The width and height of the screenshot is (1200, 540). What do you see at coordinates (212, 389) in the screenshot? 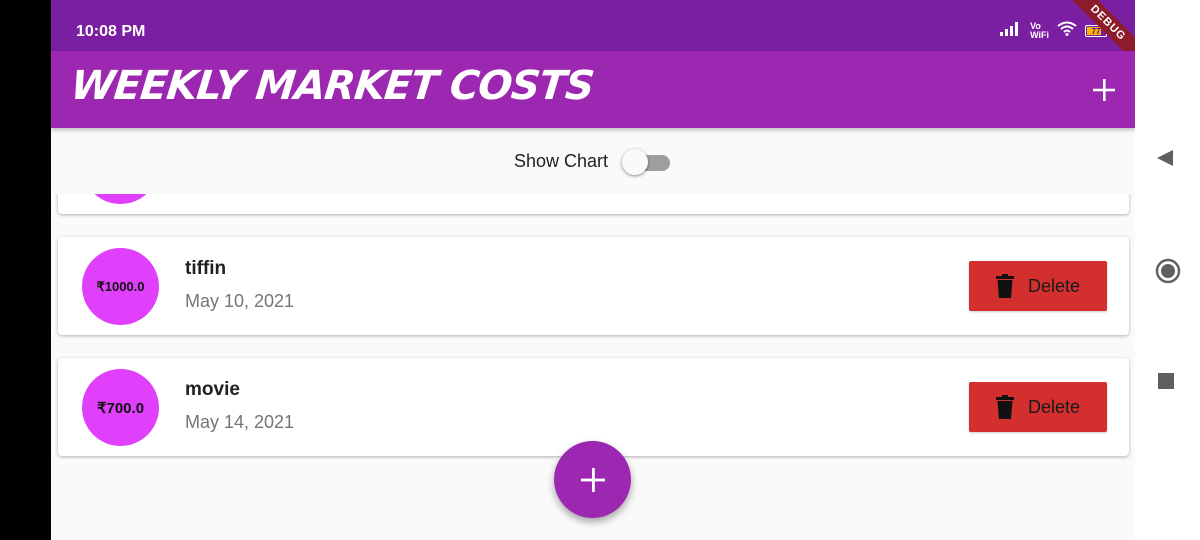
I see `transaction-title: movie` at bounding box center [212, 389].